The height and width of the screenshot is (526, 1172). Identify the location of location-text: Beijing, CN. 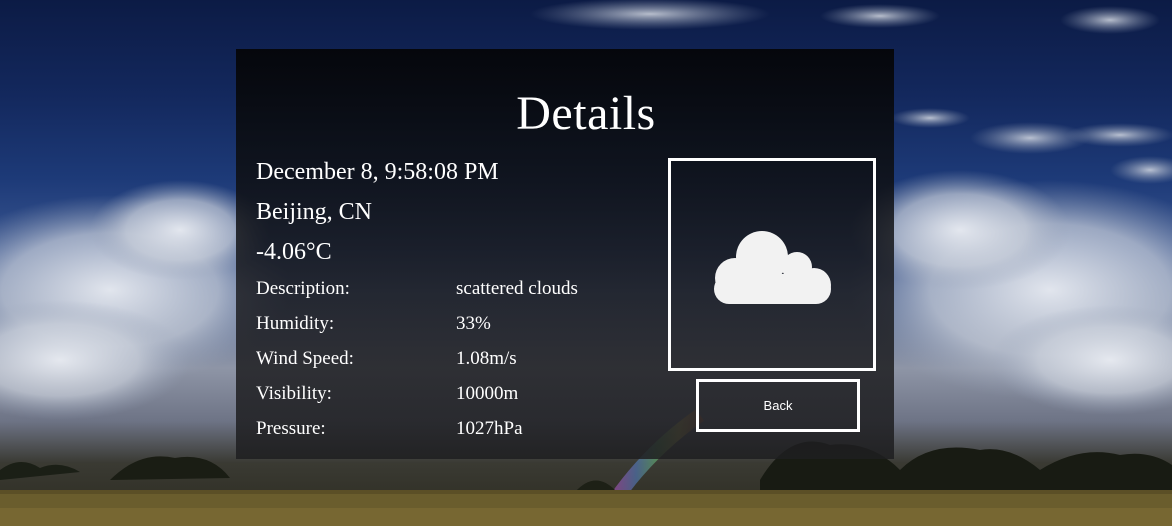
(314, 212).